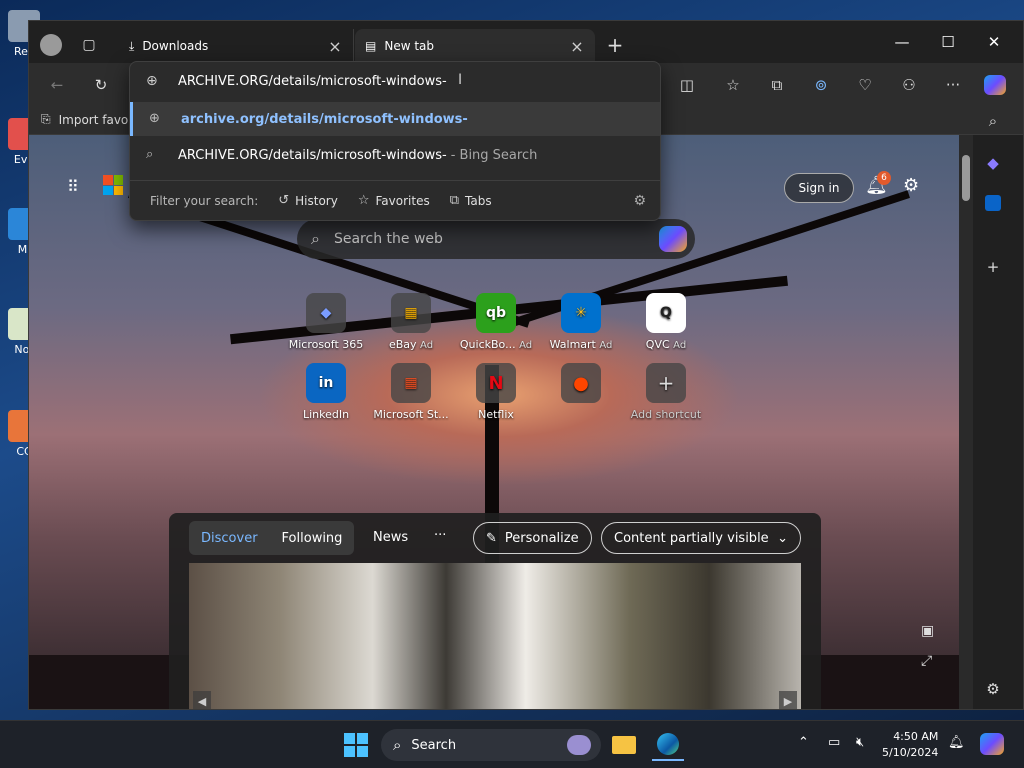  I want to click on tabs-icon: ⧉, so click(454, 200).